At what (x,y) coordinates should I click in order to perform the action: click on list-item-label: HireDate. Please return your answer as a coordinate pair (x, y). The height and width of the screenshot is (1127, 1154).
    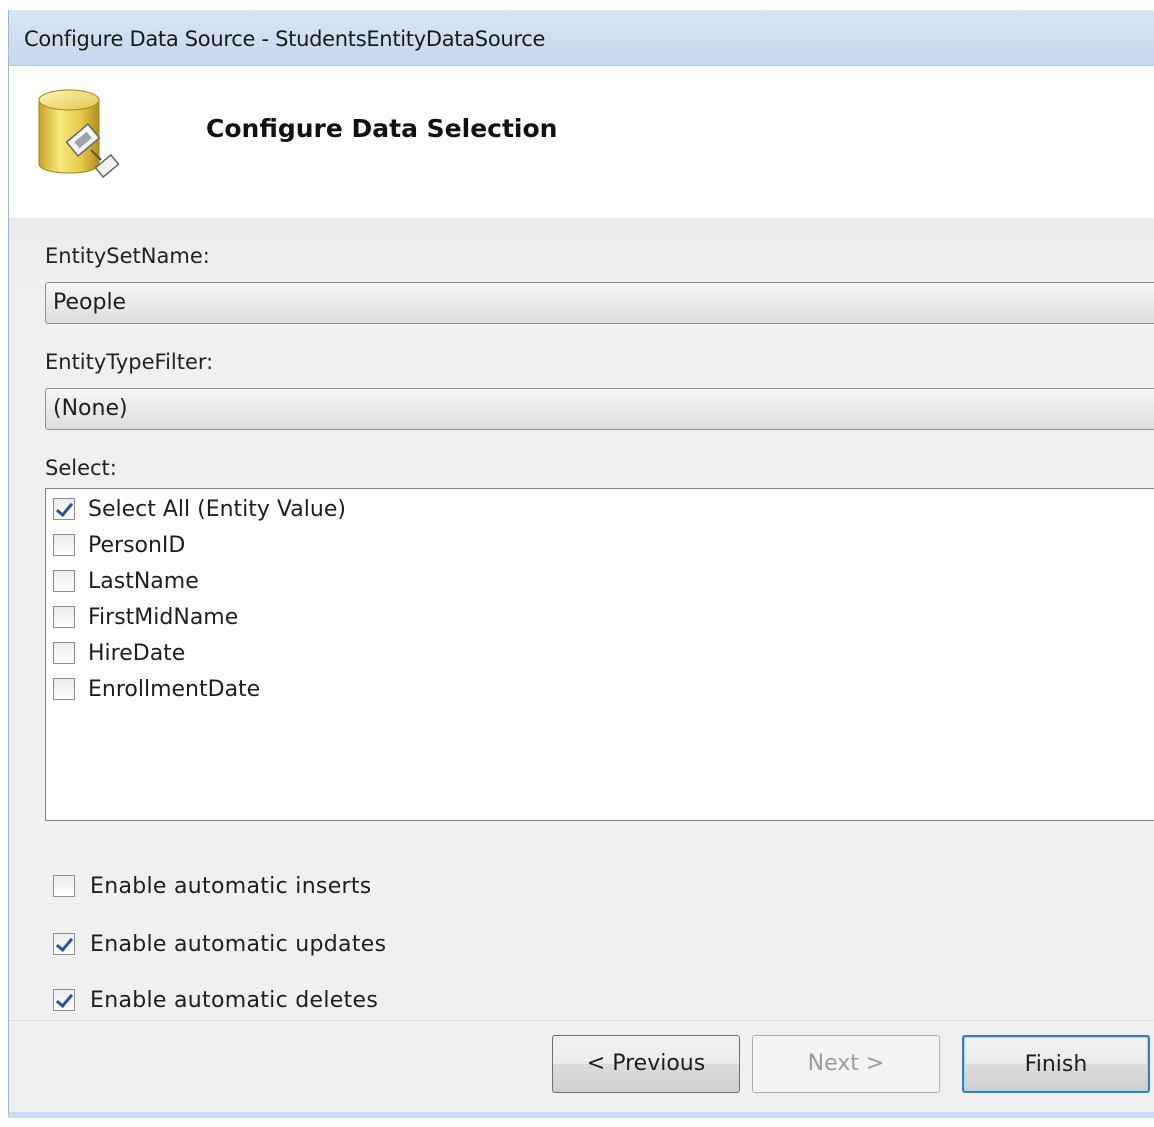
    Looking at the image, I should click on (137, 653).